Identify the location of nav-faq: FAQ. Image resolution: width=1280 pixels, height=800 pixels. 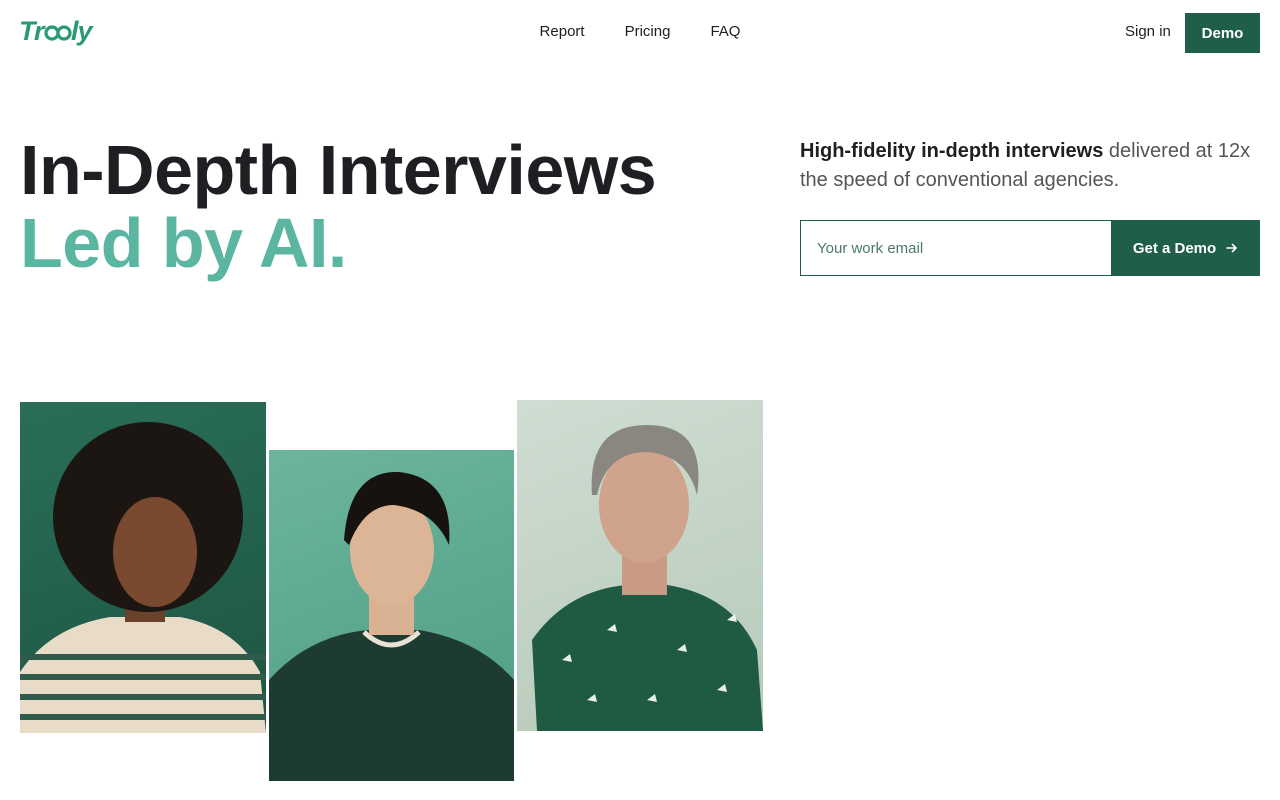
(725, 32).